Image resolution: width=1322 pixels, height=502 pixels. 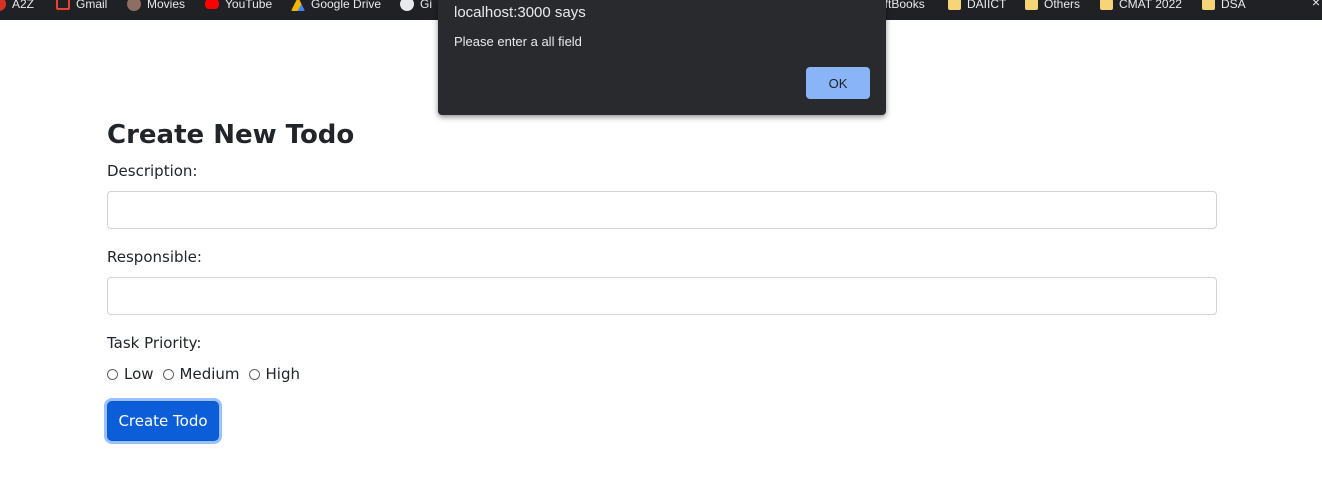 What do you see at coordinates (209, 374) in the screenshot?
I see `priority-option-label: Medium` at bounding box center [209, 374].